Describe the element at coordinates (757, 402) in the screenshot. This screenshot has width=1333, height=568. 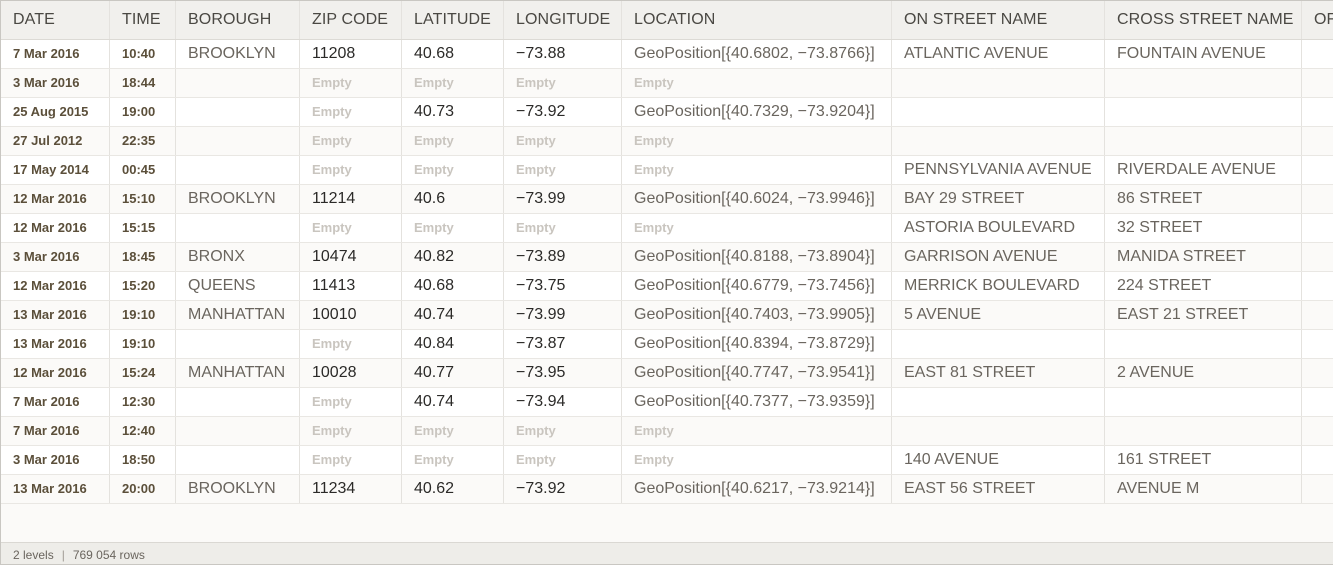
I see `cell-loc: GeoPosition[{40.7377, −73.9359}]` at that location.